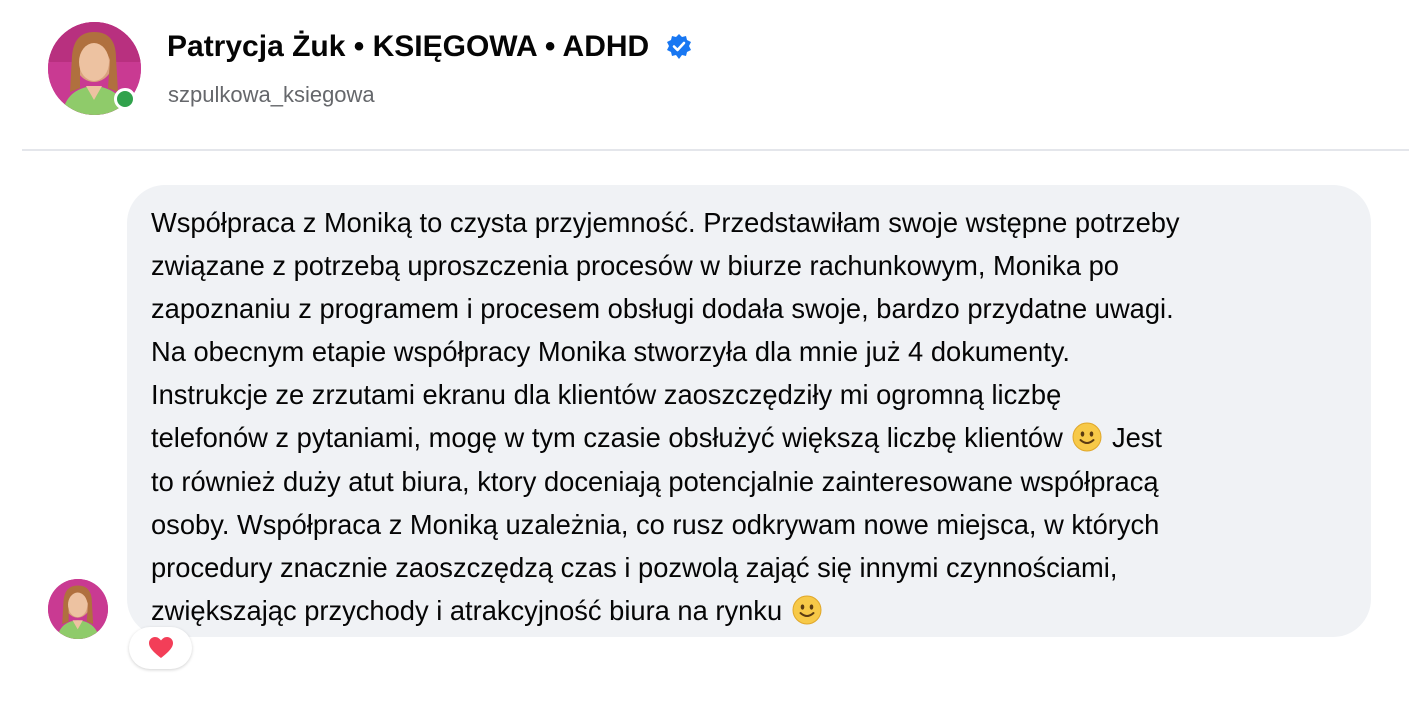  I want to click on header-divider, so click(715, 150).